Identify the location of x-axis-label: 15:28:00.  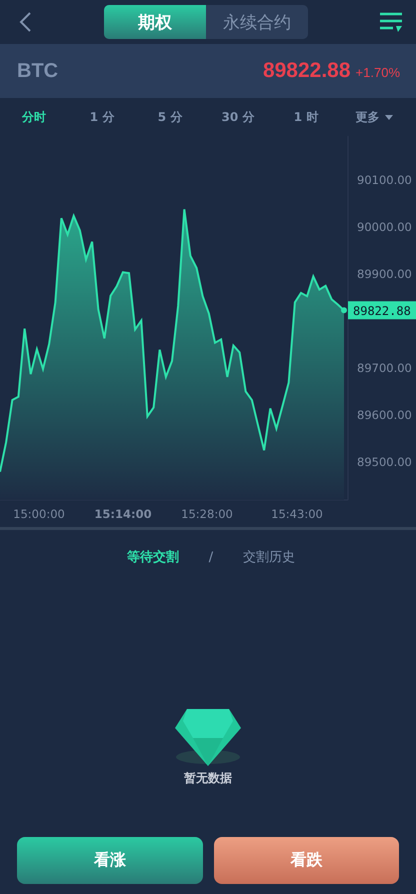
(207, 514).